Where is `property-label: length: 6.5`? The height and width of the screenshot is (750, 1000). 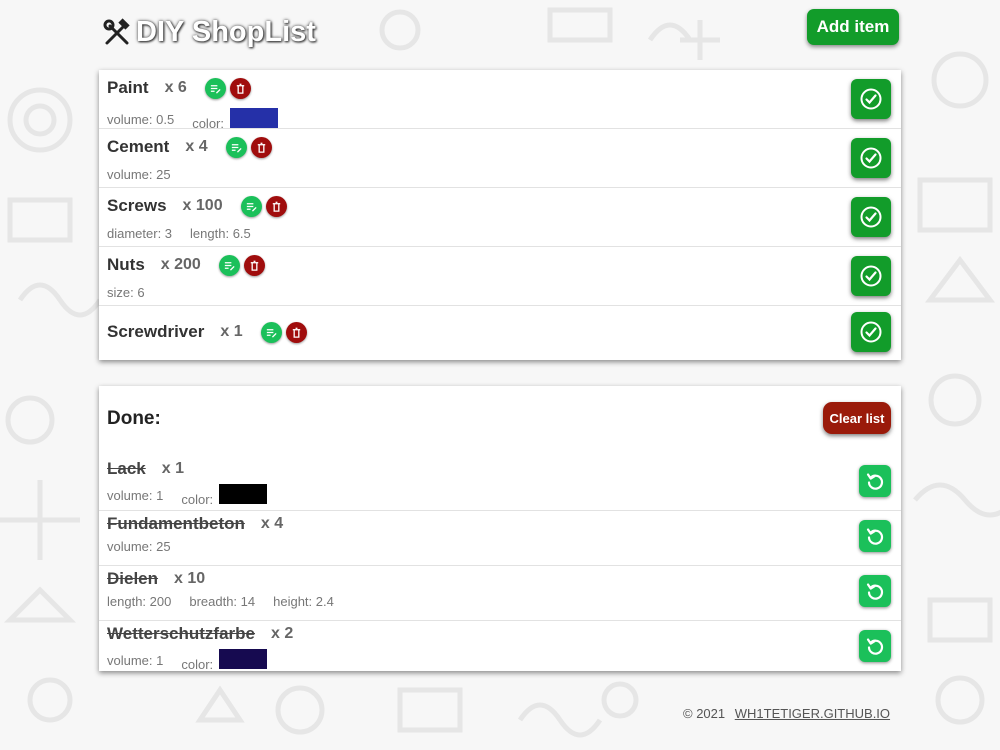 property-label: length: 6.5 is located at coordinates (220, 233).